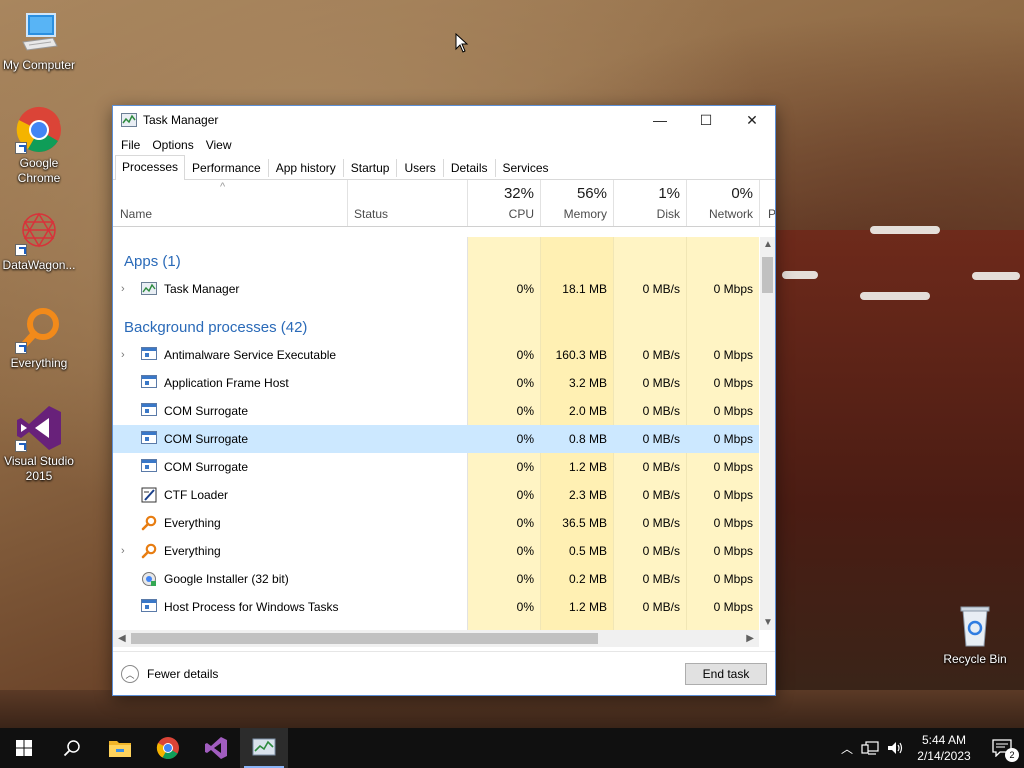  What do you see at coordinates (649, 203) in the screenshot?
I see `column-header-disk: 1% Disk` at bounding box center [649, 203].